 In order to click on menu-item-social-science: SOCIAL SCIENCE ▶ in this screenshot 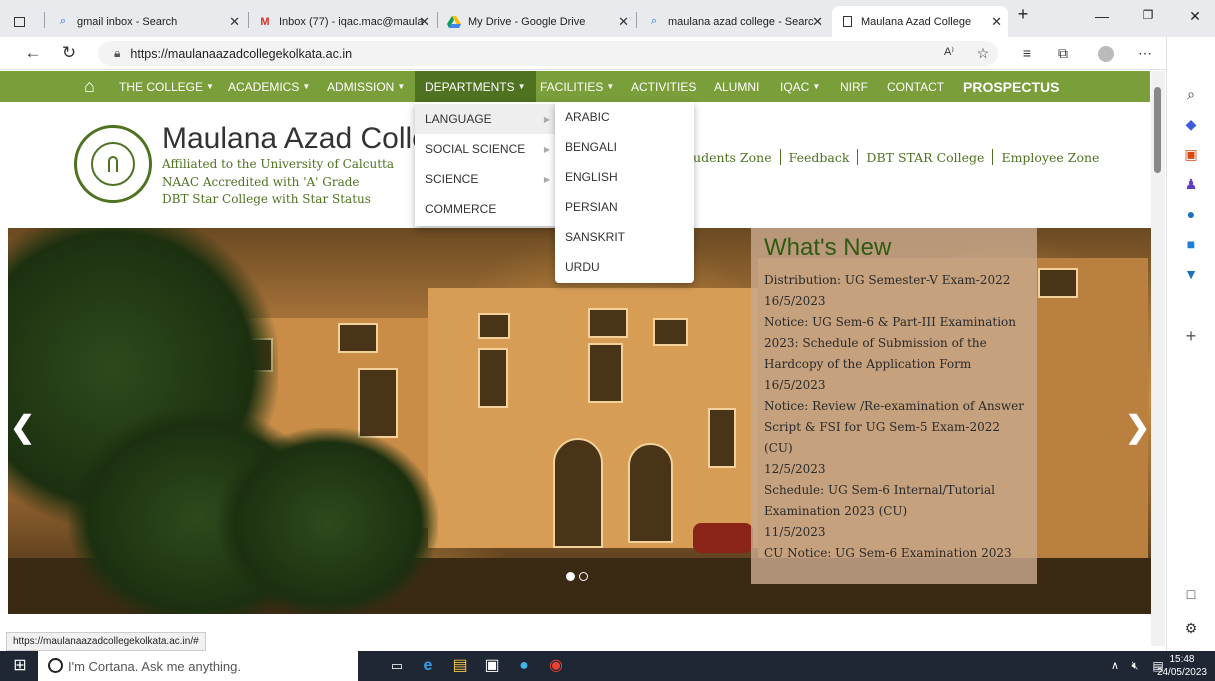, I will do `click(486, 149)`.